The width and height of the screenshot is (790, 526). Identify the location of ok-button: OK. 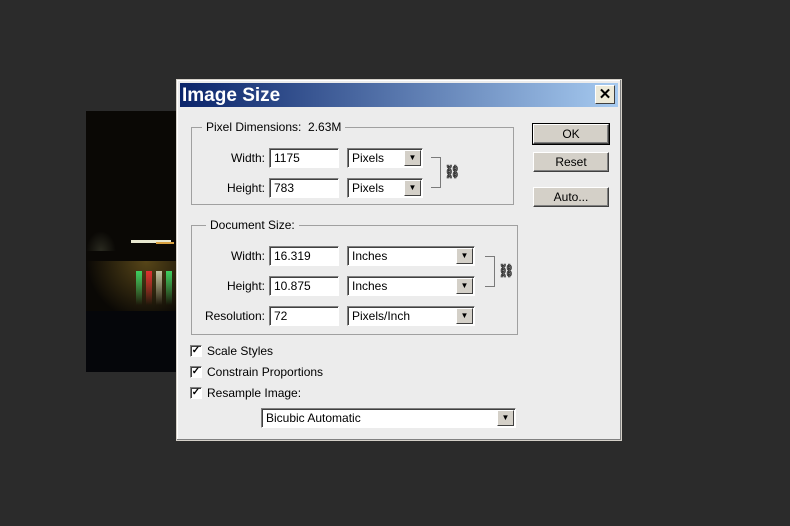
(571, 134).